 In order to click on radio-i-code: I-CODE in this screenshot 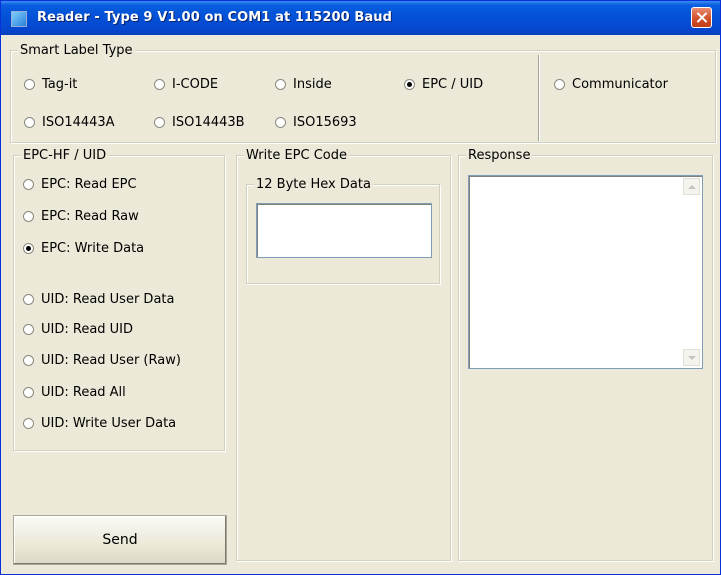, I will do `click(186, 84)`.